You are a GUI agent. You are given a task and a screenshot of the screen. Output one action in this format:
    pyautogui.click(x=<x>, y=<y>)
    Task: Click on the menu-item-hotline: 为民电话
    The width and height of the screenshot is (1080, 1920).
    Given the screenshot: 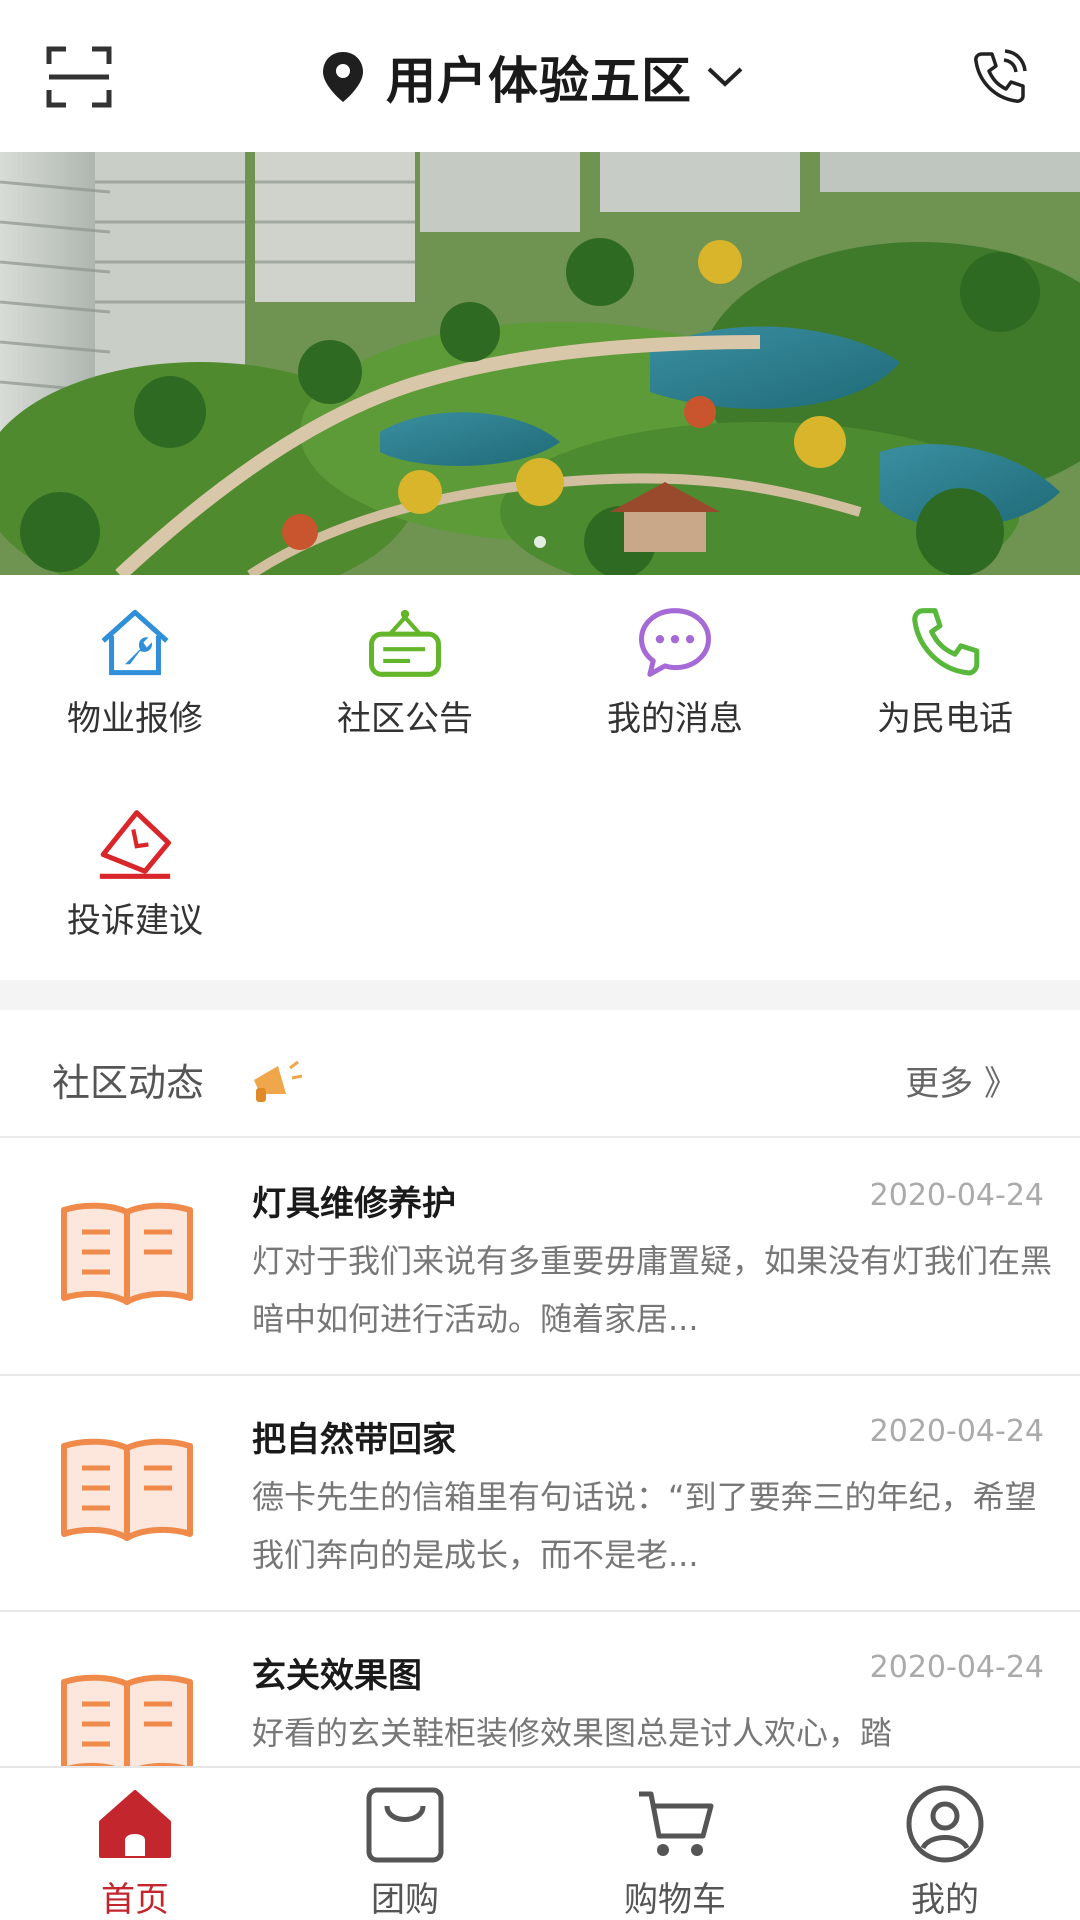 What is the action you would take?
    pyautogui.click(x=945, y=660)
    